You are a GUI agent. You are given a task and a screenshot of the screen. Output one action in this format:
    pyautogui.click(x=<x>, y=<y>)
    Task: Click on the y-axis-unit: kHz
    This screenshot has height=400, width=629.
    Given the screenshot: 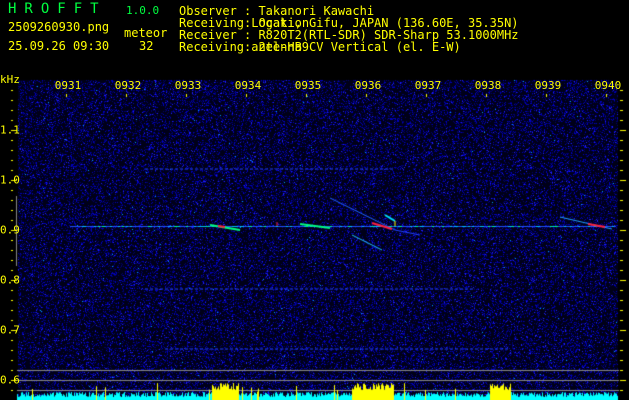 What is the action you would take?
    pyautogui.click(x=10, y=79)
    